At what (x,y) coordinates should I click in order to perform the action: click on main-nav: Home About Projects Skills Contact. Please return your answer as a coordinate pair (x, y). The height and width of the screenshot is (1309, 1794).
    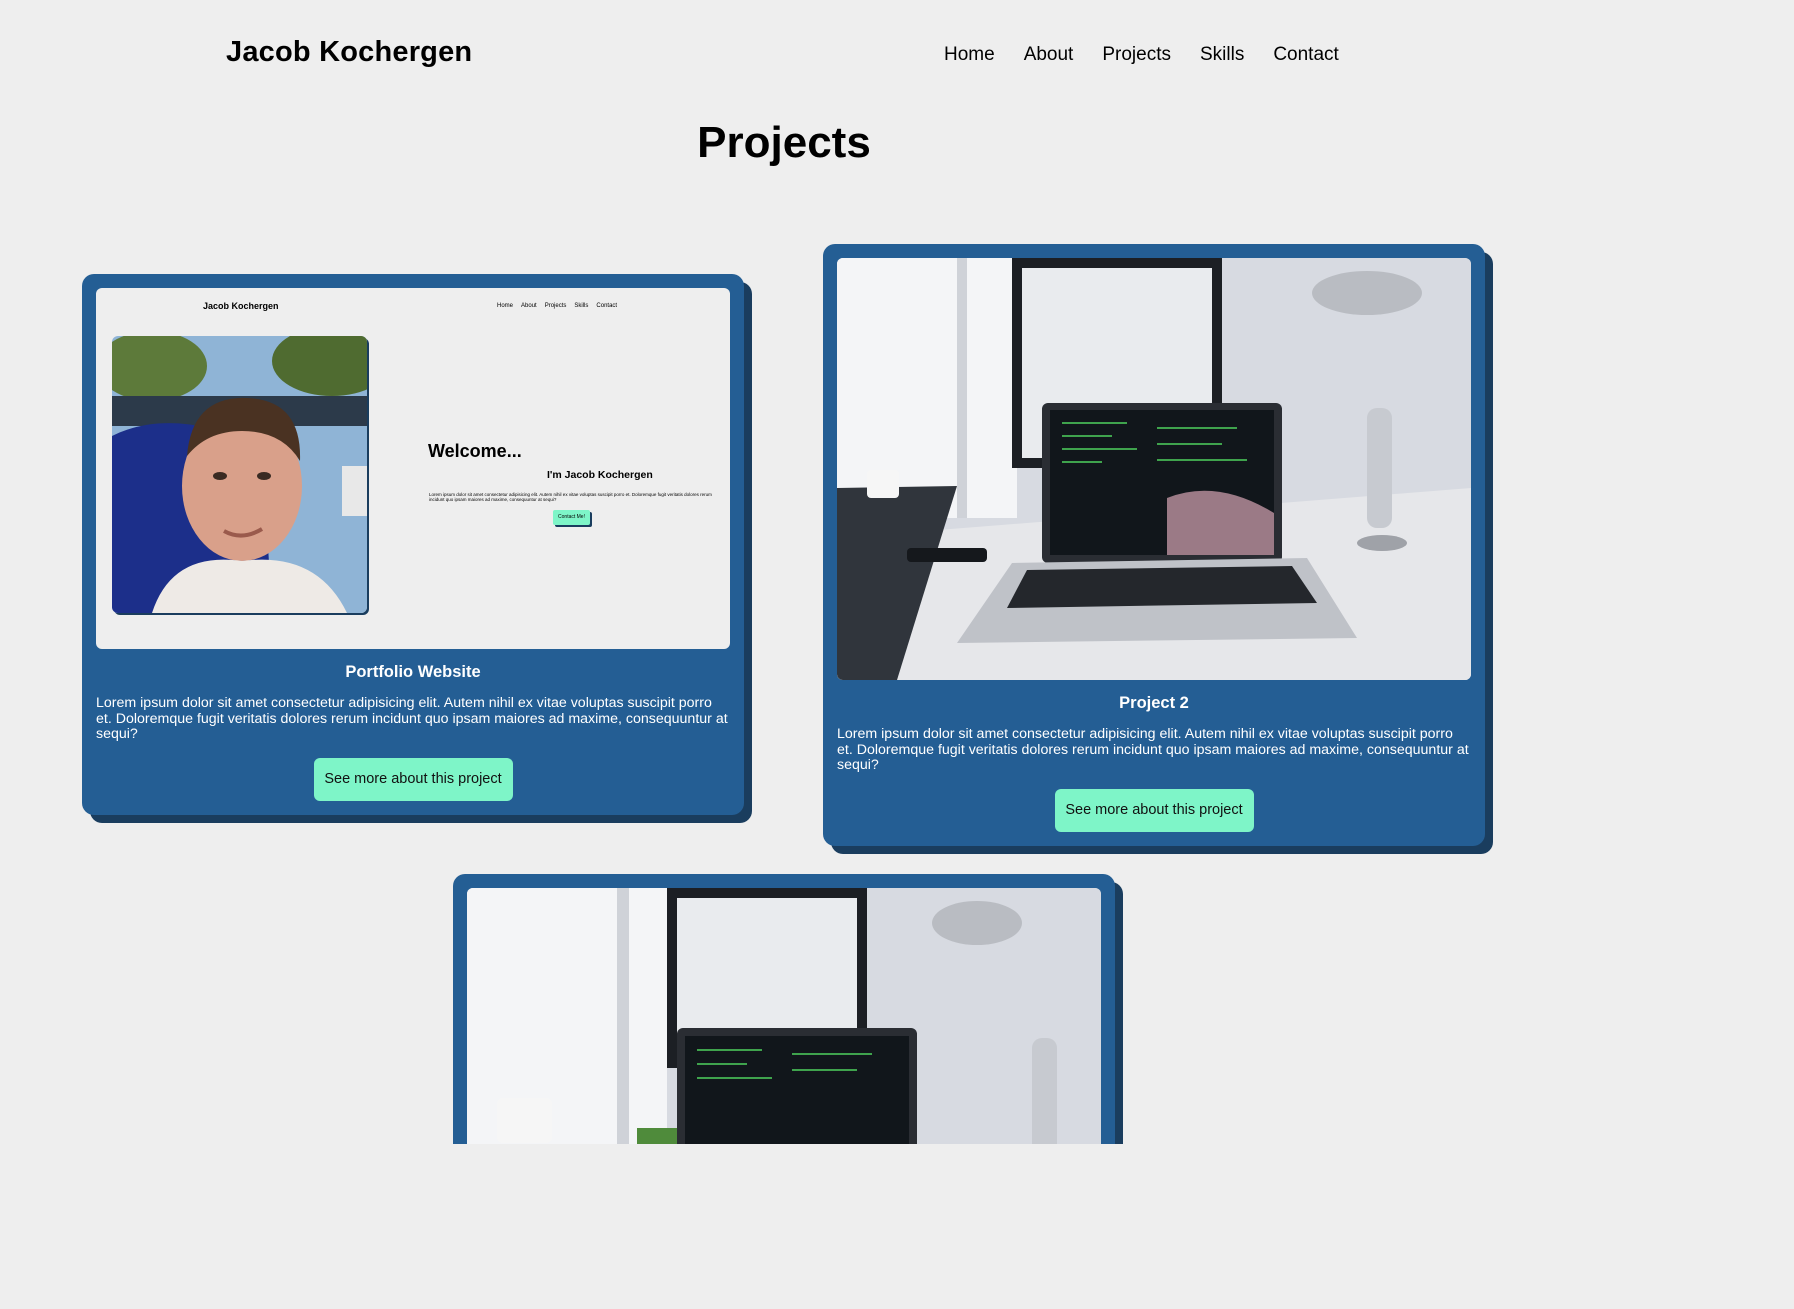
    Looking at the image, I should click on (1141, 55).